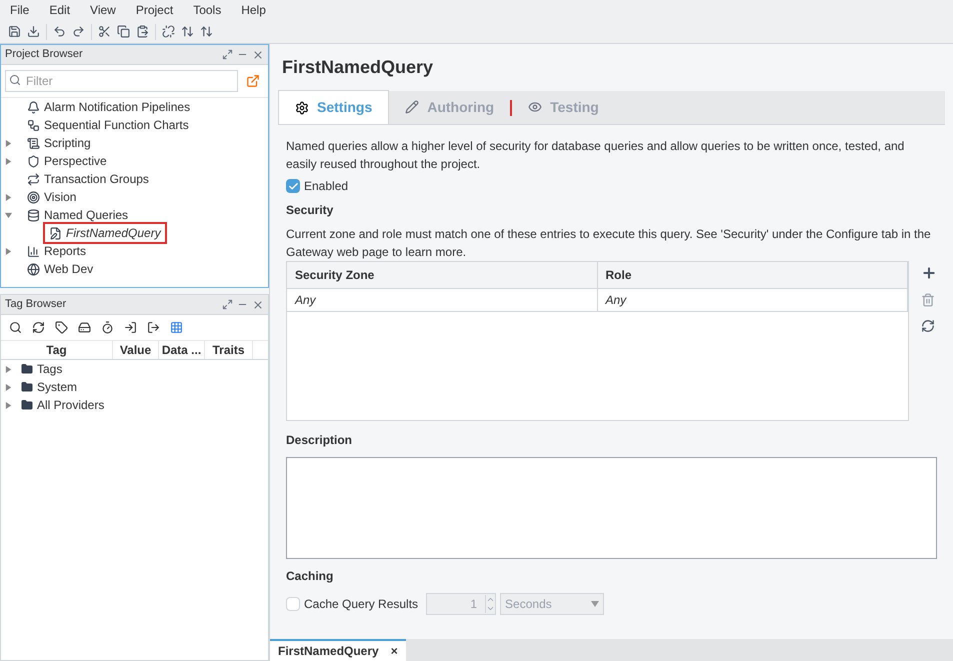  What do you see at coordinates (320, 440) in the screenshot?
I see `section-heading: Description` at bounding box center [320, 440].